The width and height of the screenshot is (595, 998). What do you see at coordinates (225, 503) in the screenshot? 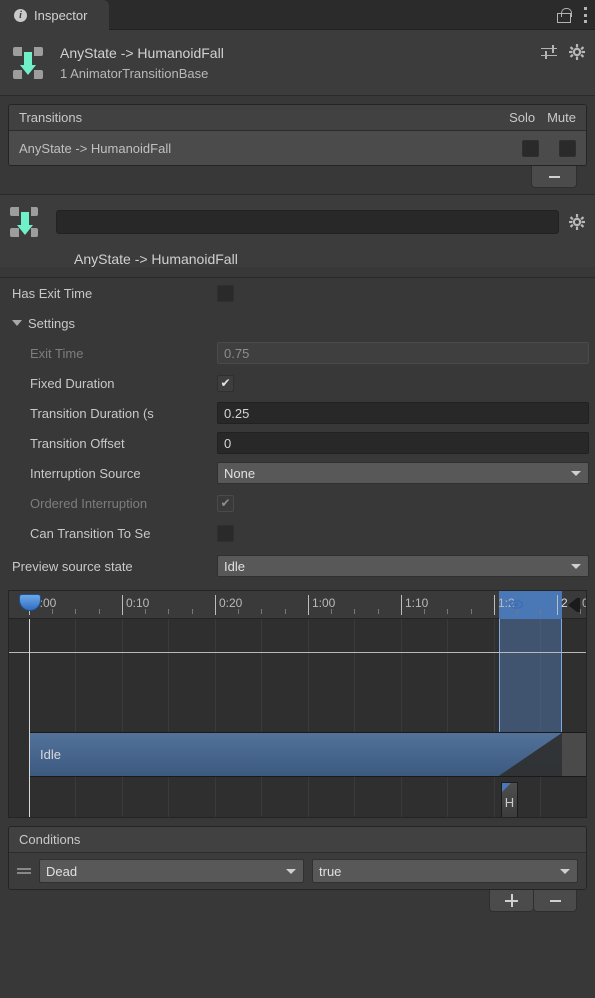
I see `ordered-interruption-checkbox` at bounding box center [225, 503].